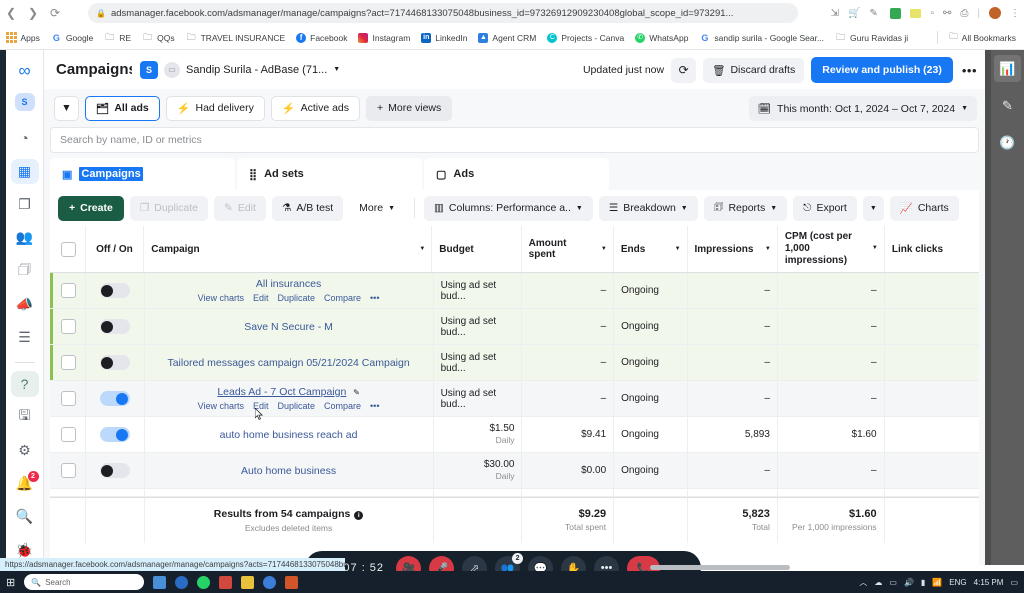 This screenshot has width=1024, height=593. Describe the element at coordinates (507, 37) in the screenshot. I see `bookmark-agent-crm: ▲ Agent CRM` at that location.